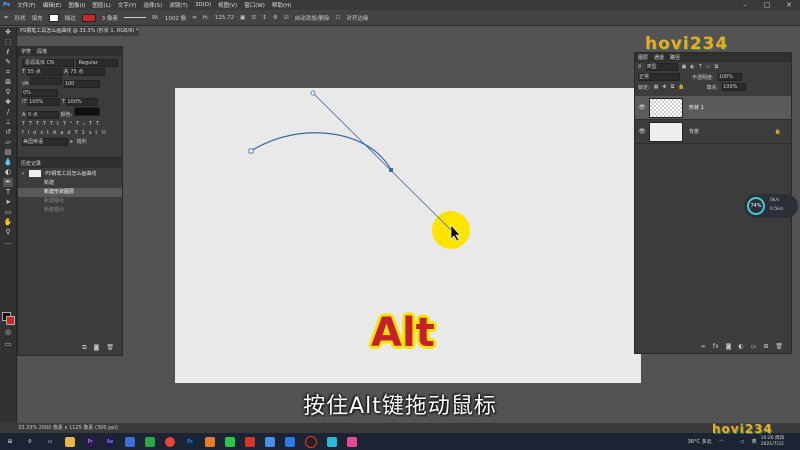 The width and height of the screenshot is (800, 450). What do you see at coordinates (659, 77) in the screenshot?
I see `blend-mode-select: 正常` at bounding box center [659, 77].